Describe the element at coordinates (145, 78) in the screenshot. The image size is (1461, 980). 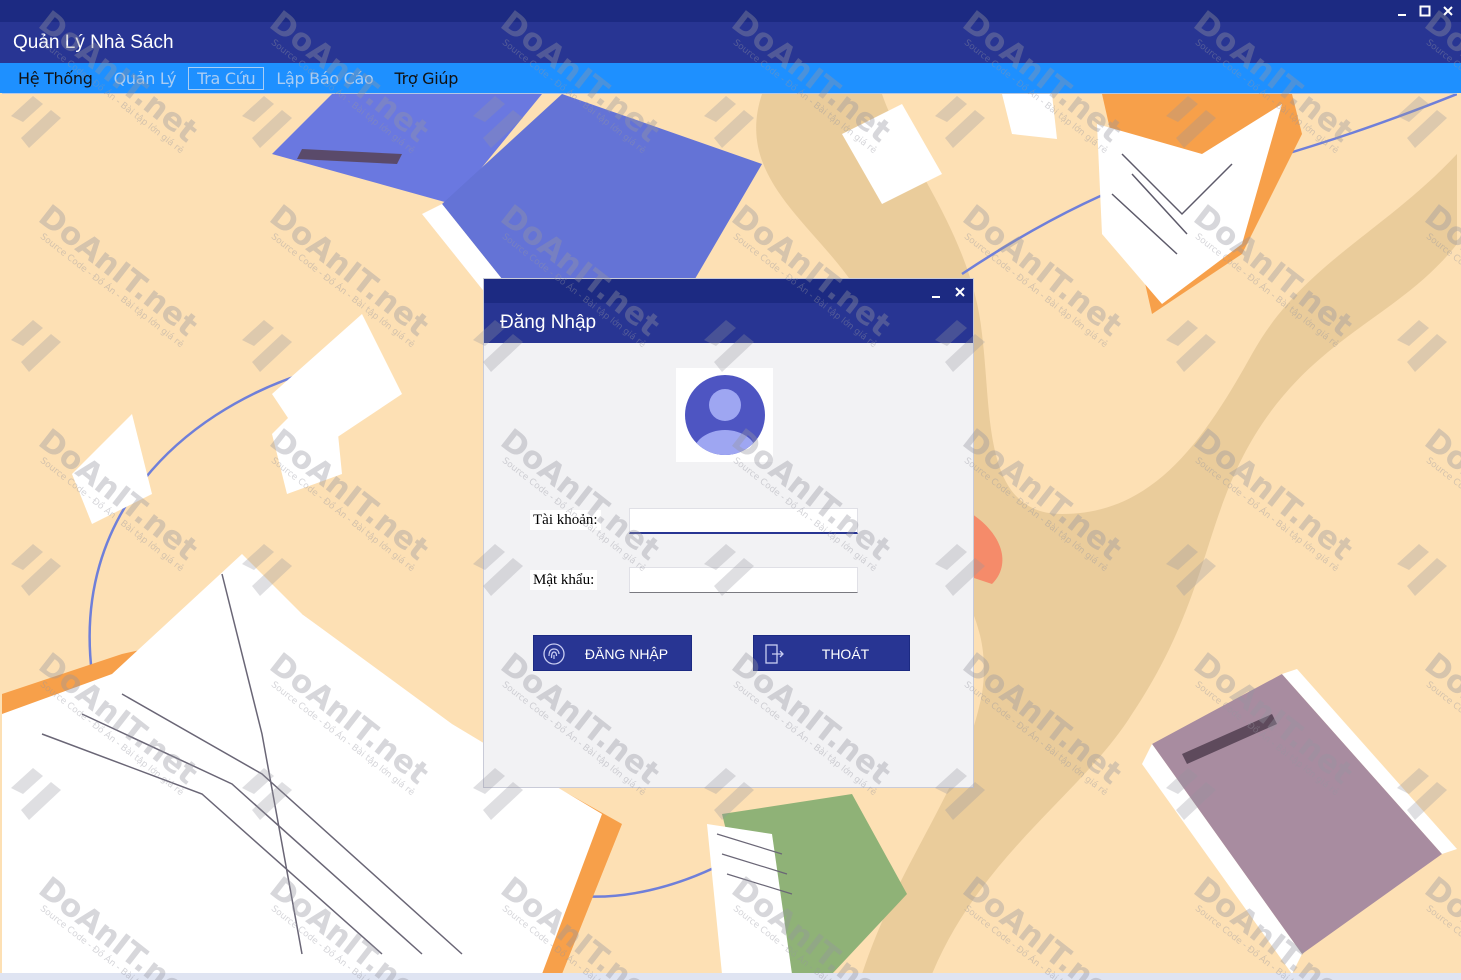
I see `menu-item-quan-ly: Quản Lý` at that location.